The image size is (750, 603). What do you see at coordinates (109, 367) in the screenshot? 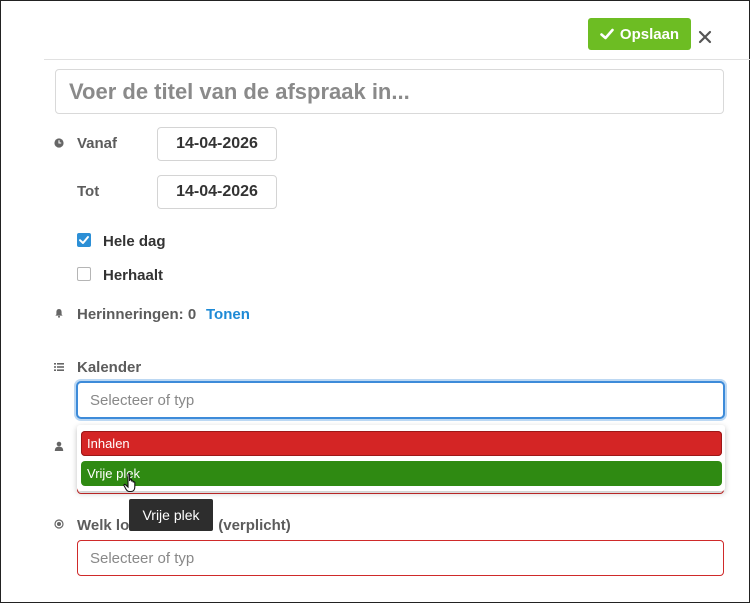
I see `calendar-label: Kalender` at bounding box center [109, 367].